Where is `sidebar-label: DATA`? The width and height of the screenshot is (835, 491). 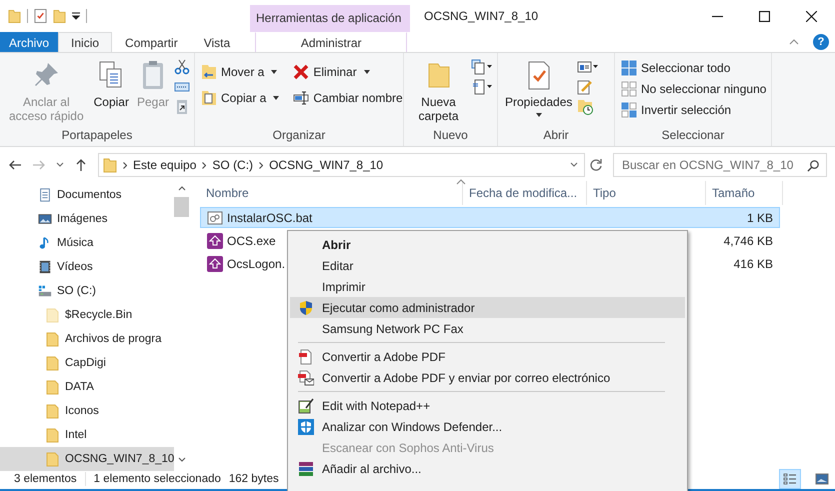
sidebar-label: DATA is located at coordinates (79, 387).